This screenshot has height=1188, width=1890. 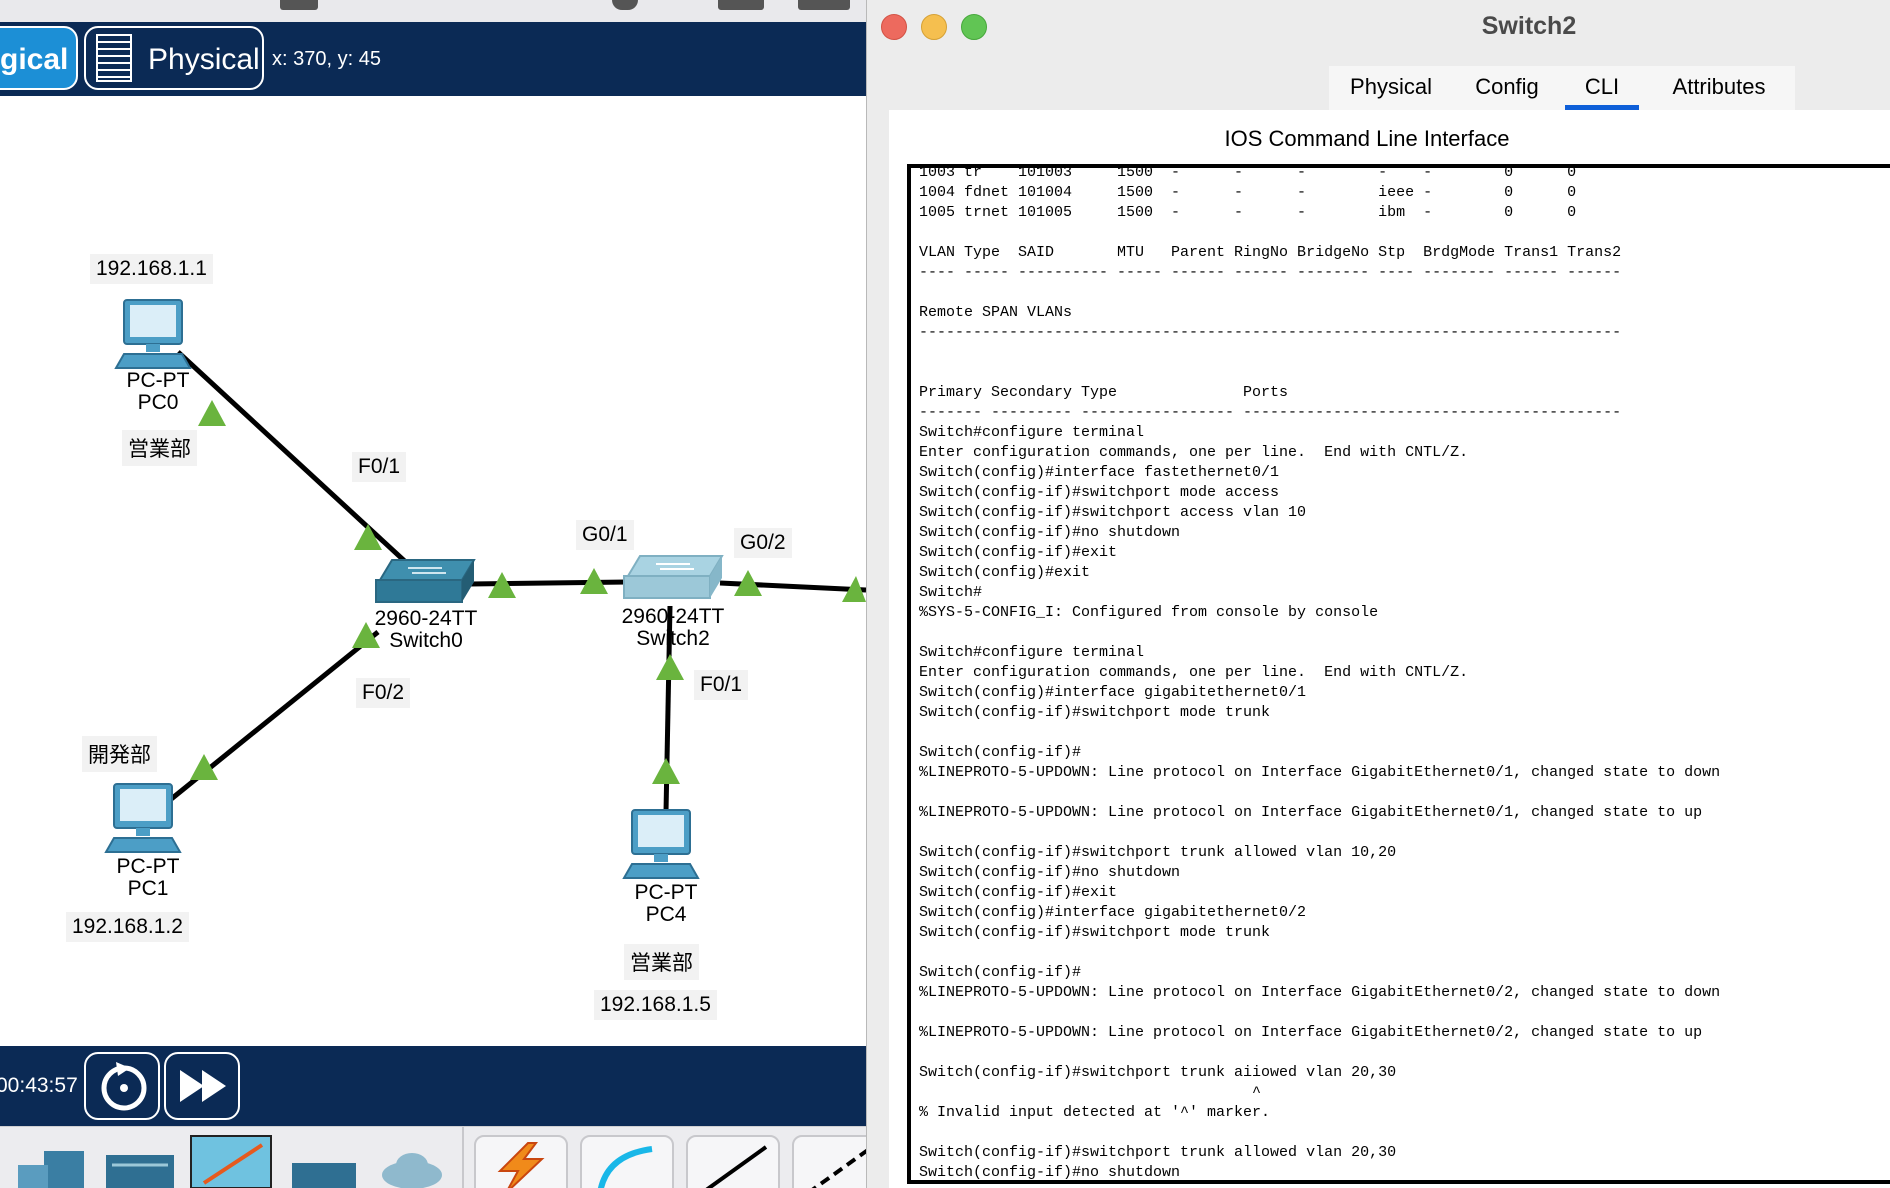 I want to click on pc0-department-note: 営業部, so click(x=159, y=448).